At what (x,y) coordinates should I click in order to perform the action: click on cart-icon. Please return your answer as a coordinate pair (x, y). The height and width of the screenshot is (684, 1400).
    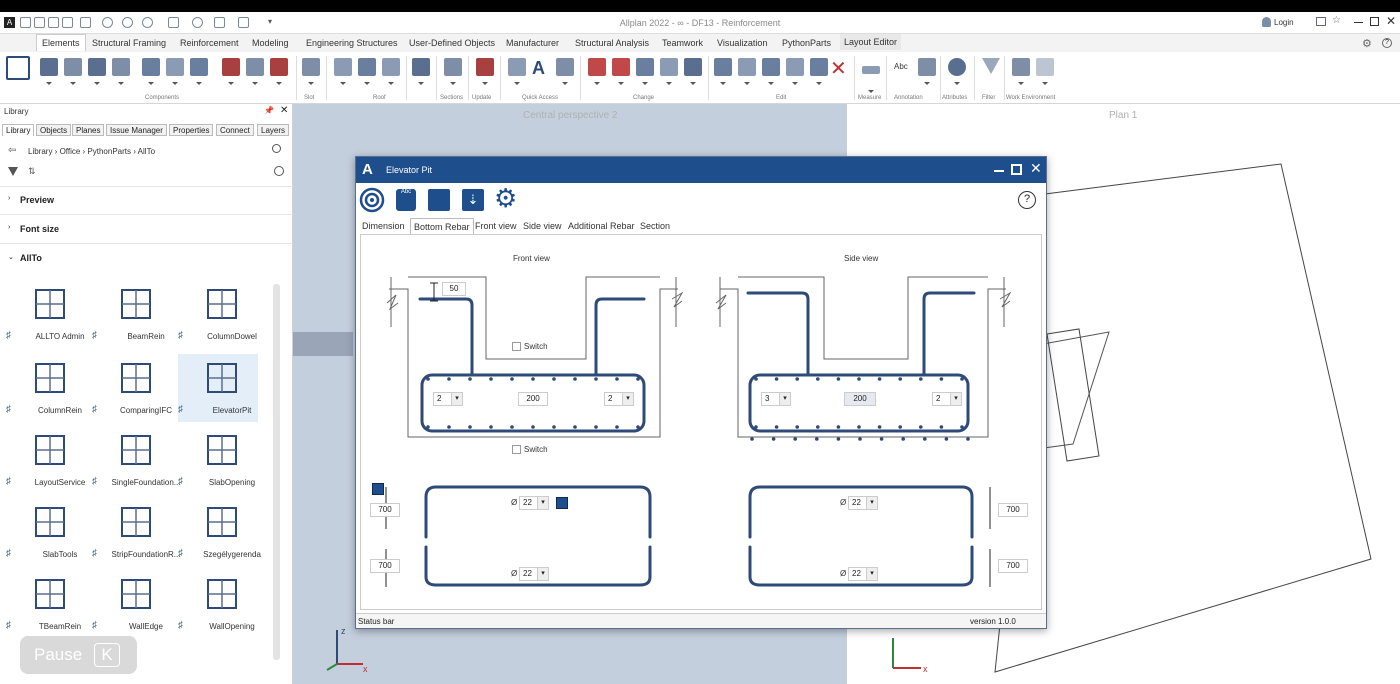
    Looking at the image, I should click on (1321, 21).